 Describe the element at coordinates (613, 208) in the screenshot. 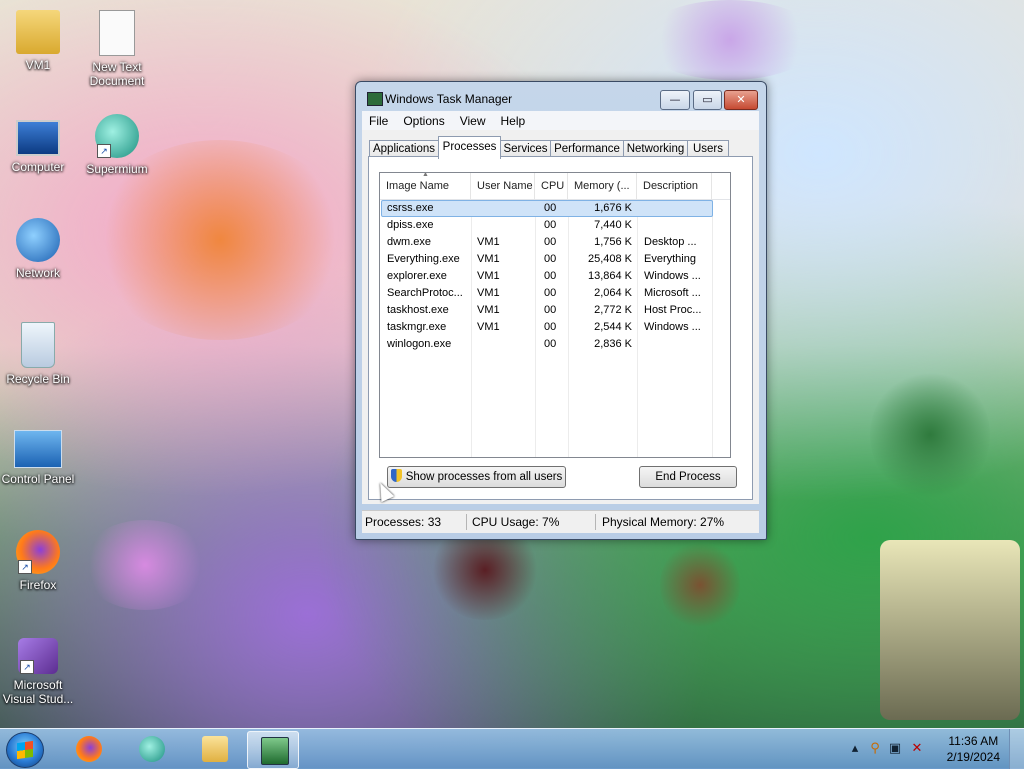

I see `cell-memory: 1,676 K` at that location.